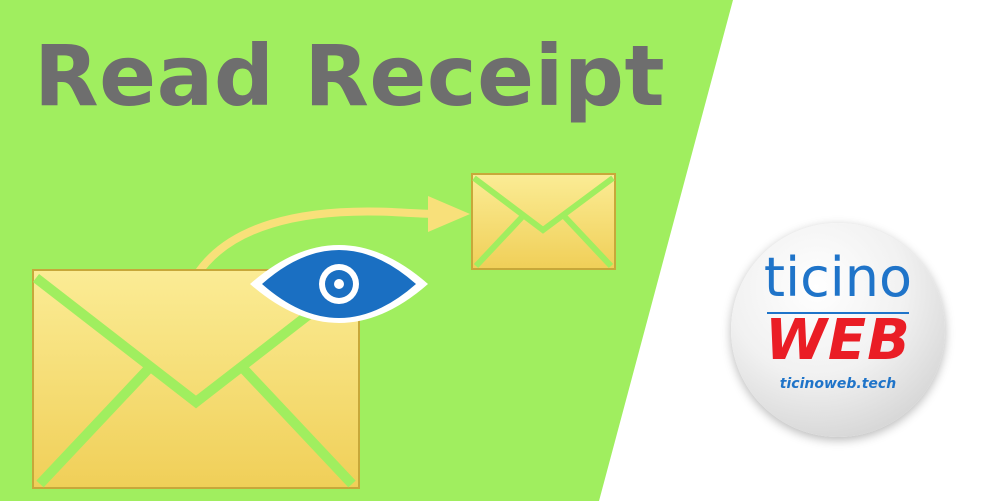 This screenshot has height=501, width=1001. What do you see at coordinates (838, 384) in the screenshot?
I see `logo-url: ticinoweb.tech` at bounding box center [838, 384].